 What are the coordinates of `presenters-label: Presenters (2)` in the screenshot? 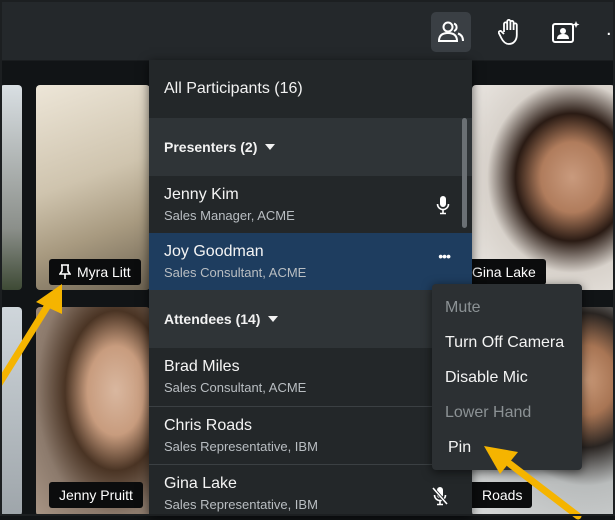 It's located at (211, 147).